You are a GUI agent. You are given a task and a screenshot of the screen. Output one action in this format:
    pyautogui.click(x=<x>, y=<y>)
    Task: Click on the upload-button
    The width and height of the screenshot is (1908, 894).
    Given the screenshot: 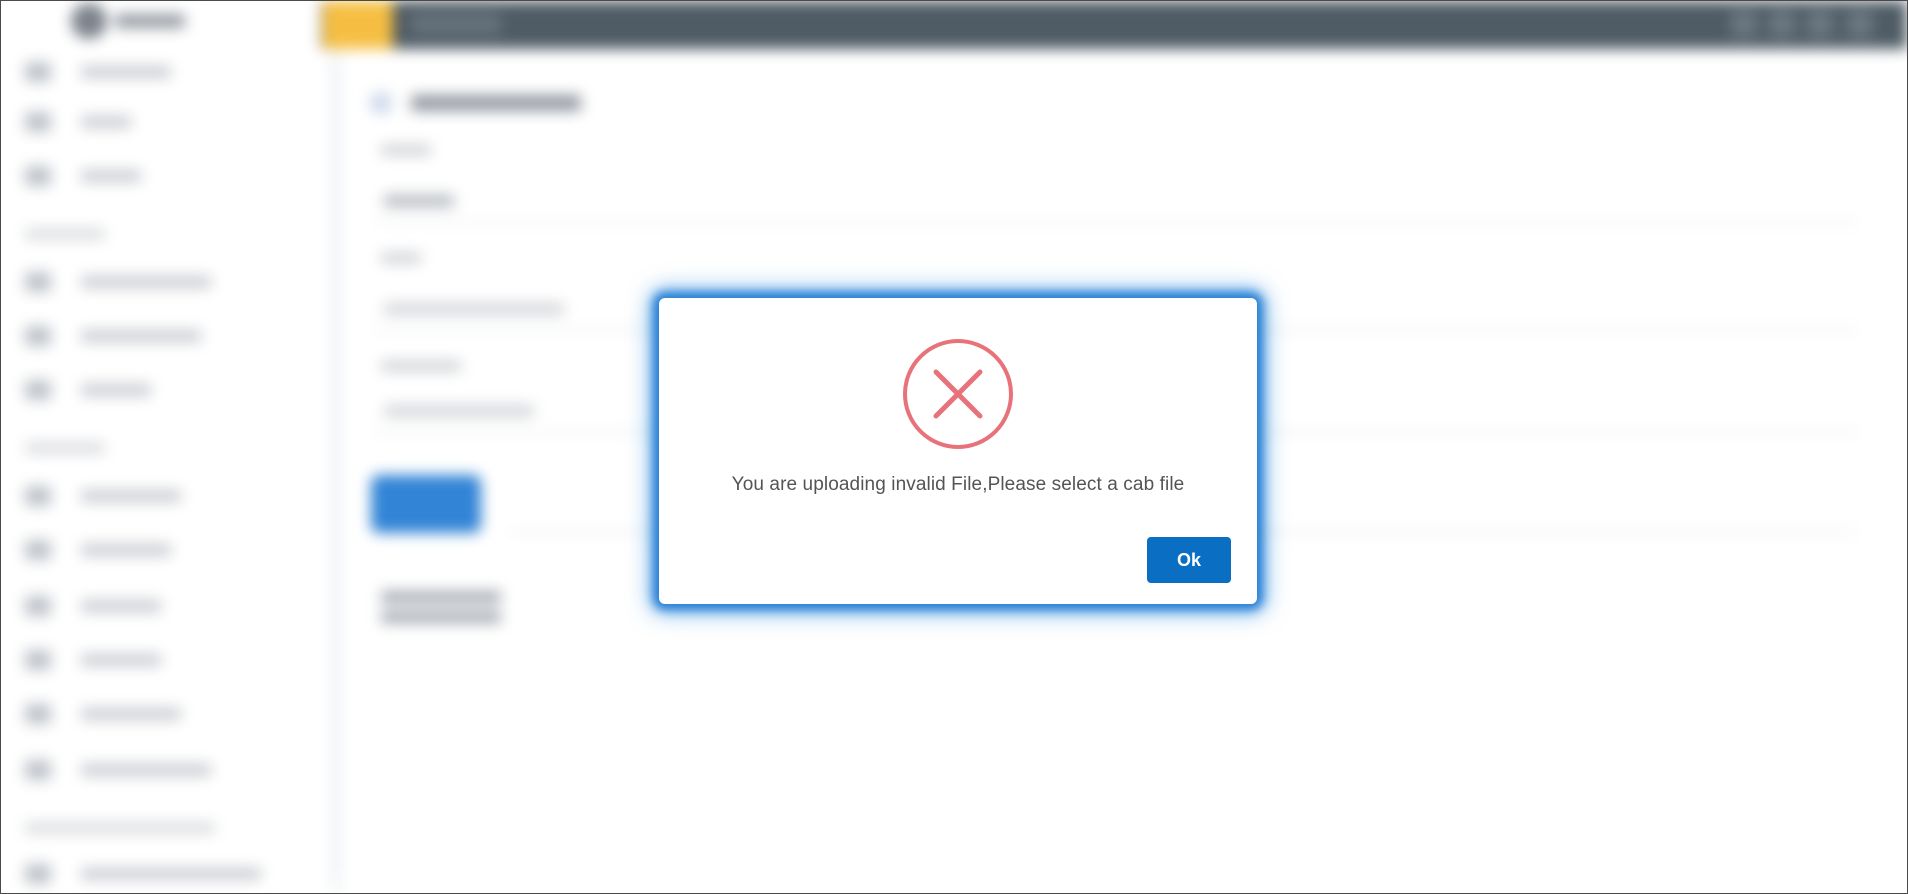 What is the action you would take?
    pyautogui.click(x=426, y=504)
    